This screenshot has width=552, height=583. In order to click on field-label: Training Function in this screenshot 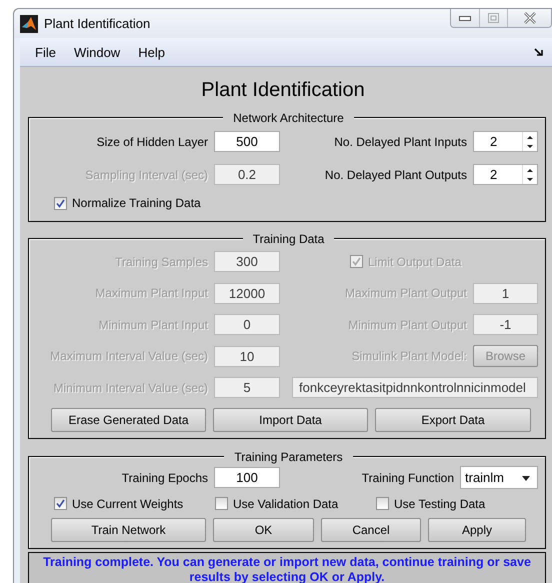, I will do `click(407, 477)`.